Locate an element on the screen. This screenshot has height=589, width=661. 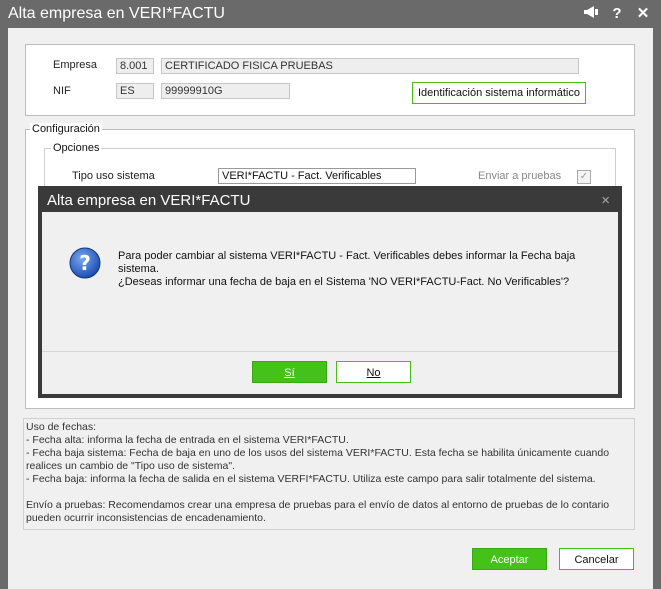
empresa-code-field: 8.001 is located at coordinates (135, 66).